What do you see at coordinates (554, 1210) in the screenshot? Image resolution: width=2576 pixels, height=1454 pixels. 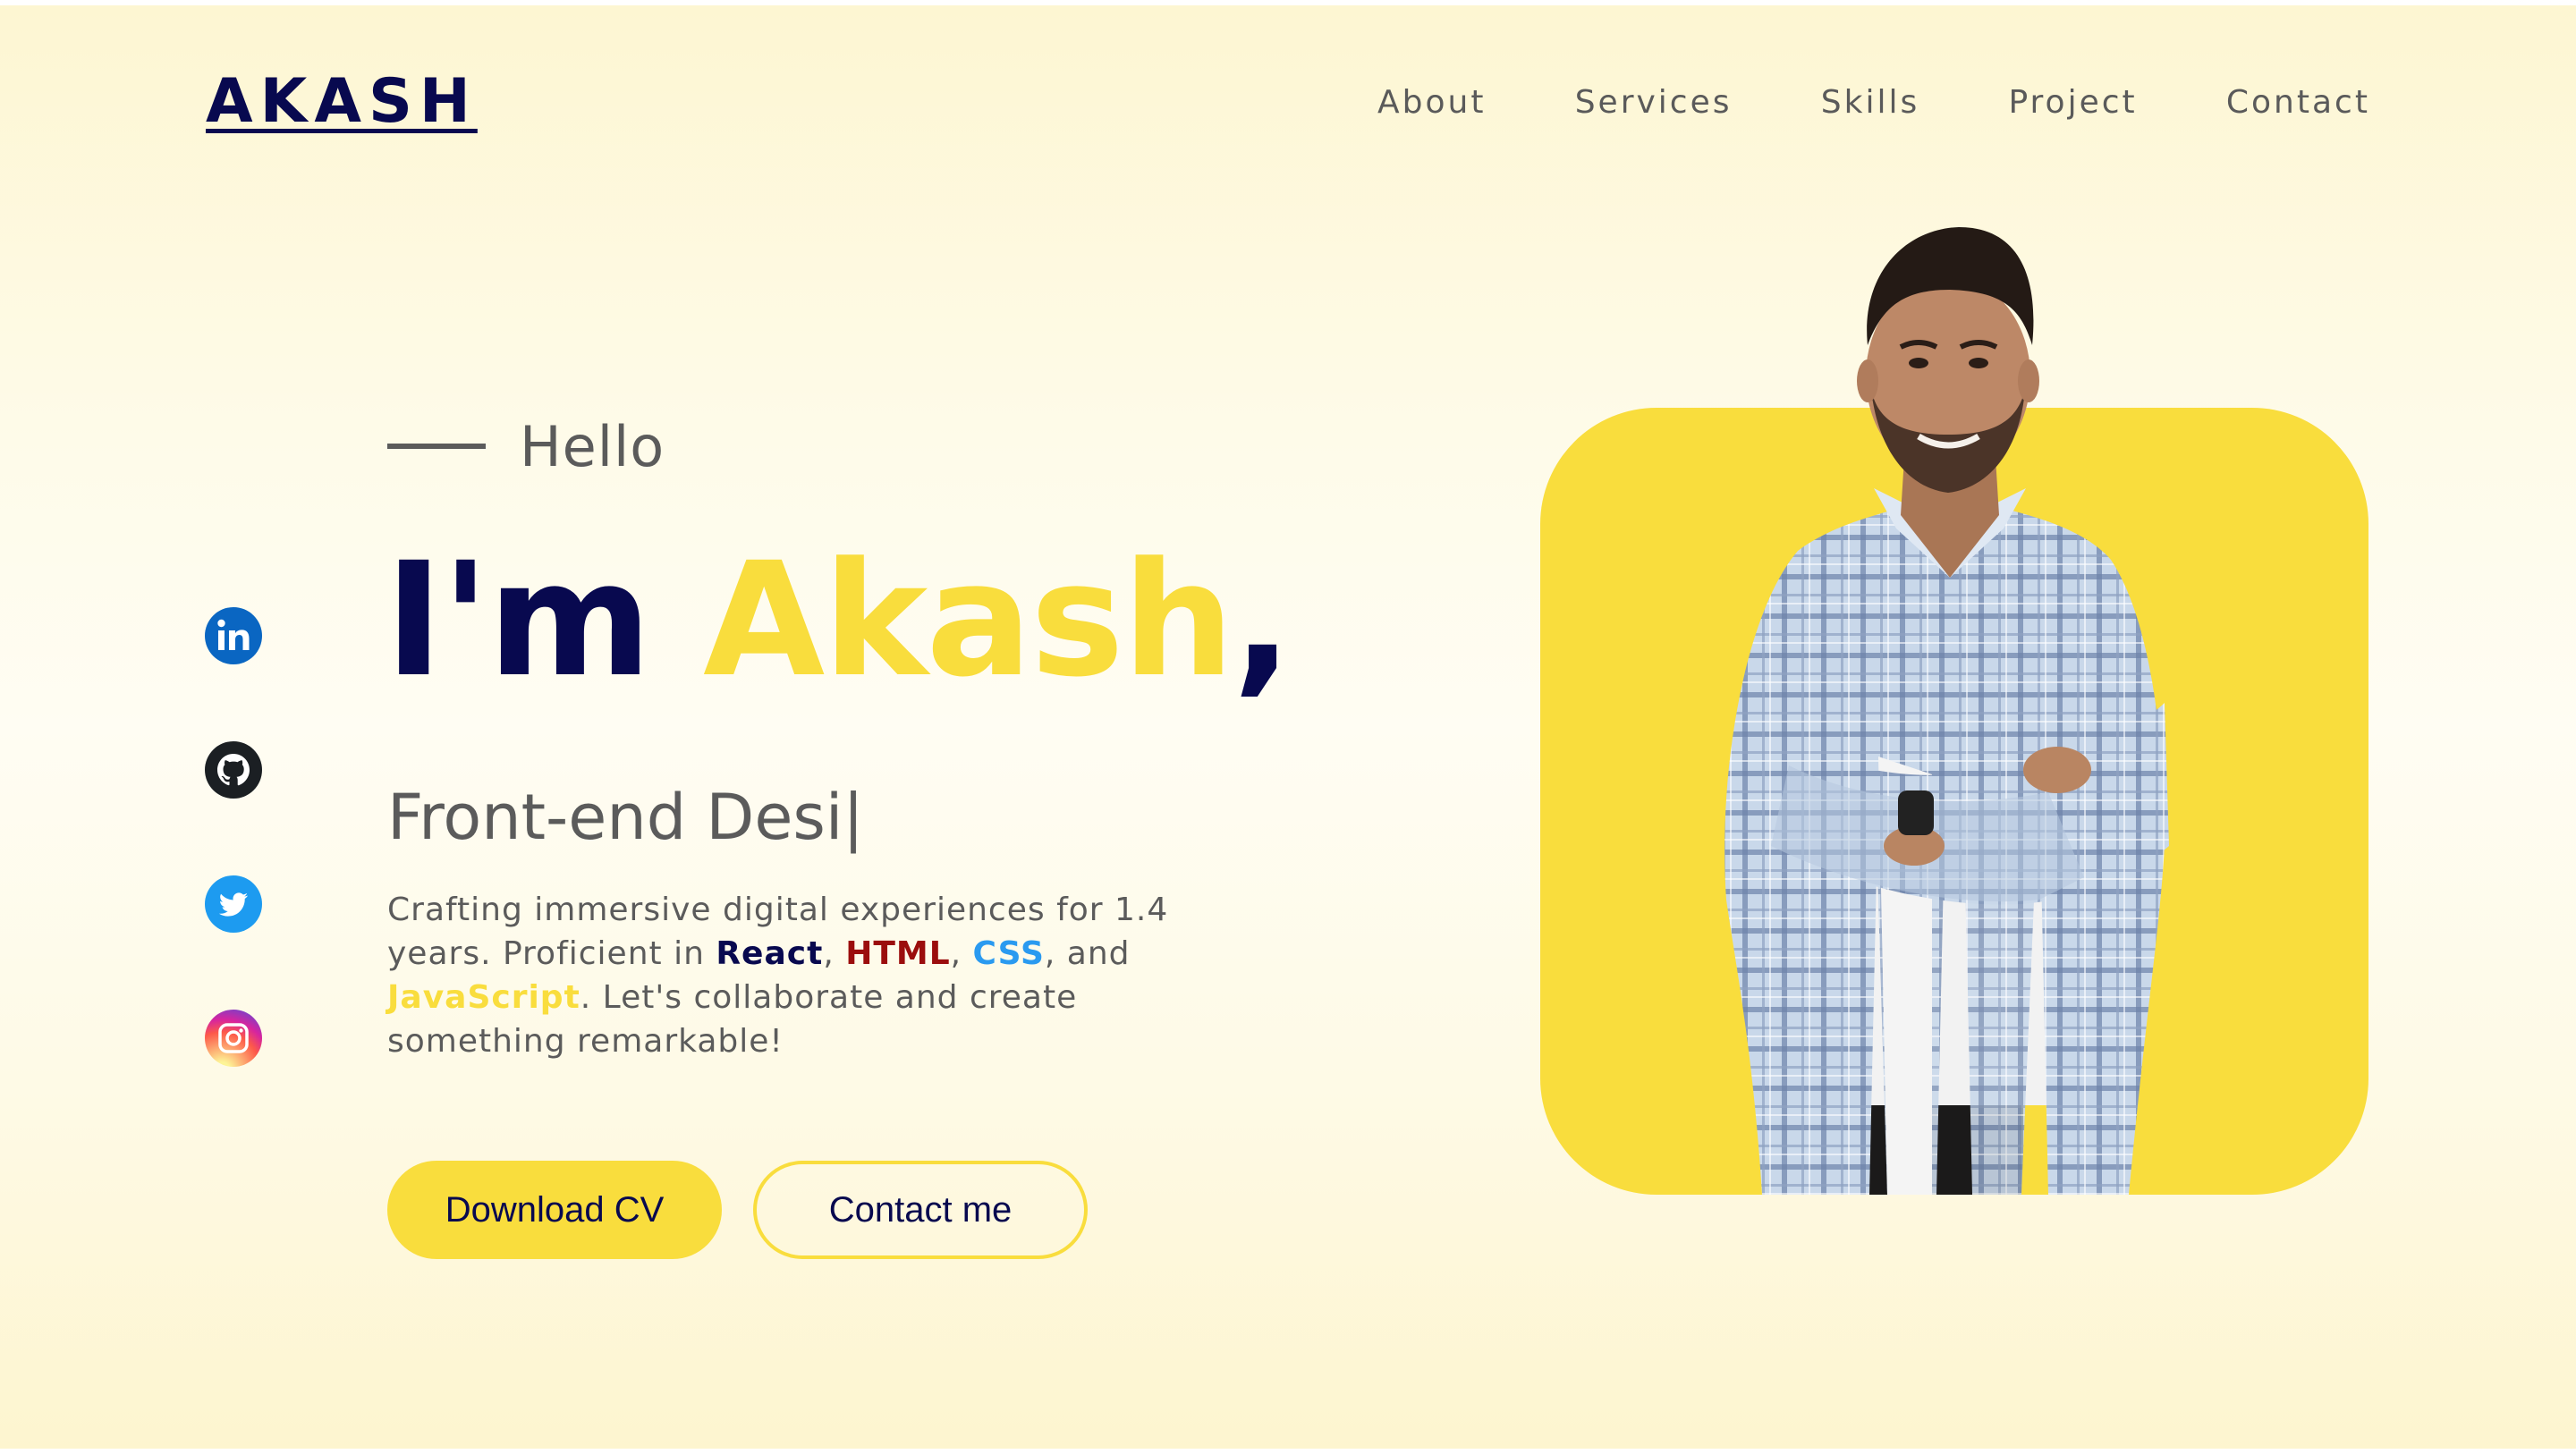 I see `download-cv-button: Download CV` at bounding box center [554, 1210].